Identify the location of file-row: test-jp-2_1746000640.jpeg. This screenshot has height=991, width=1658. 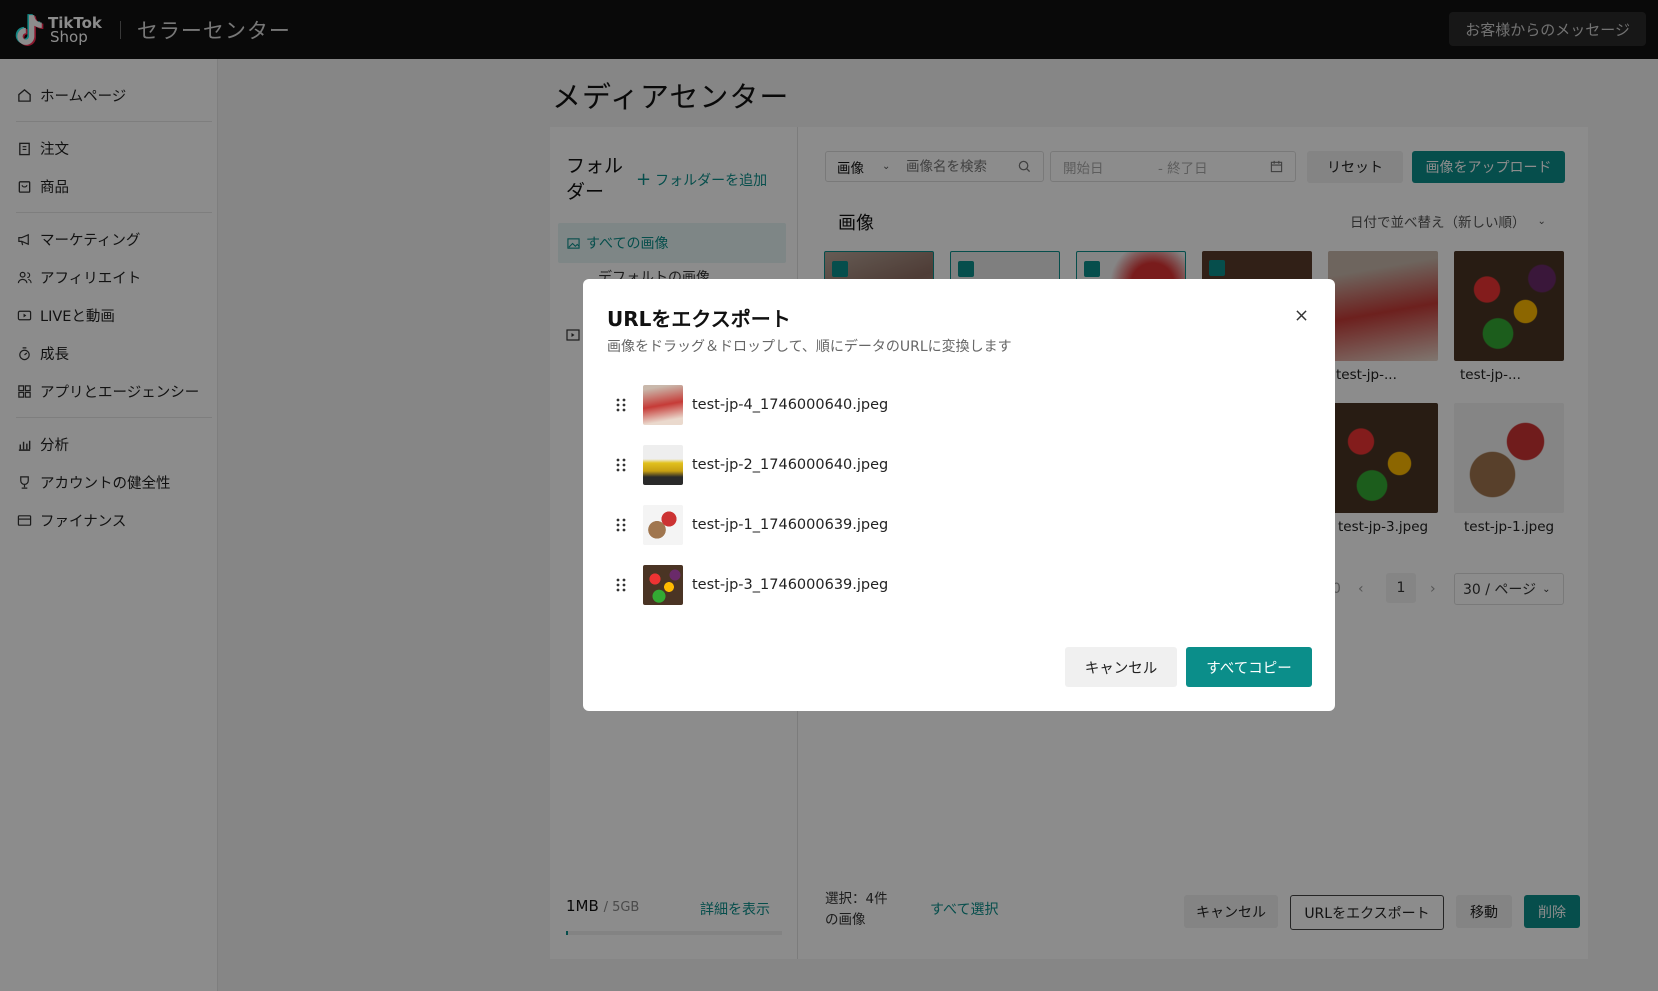
(751, 465).